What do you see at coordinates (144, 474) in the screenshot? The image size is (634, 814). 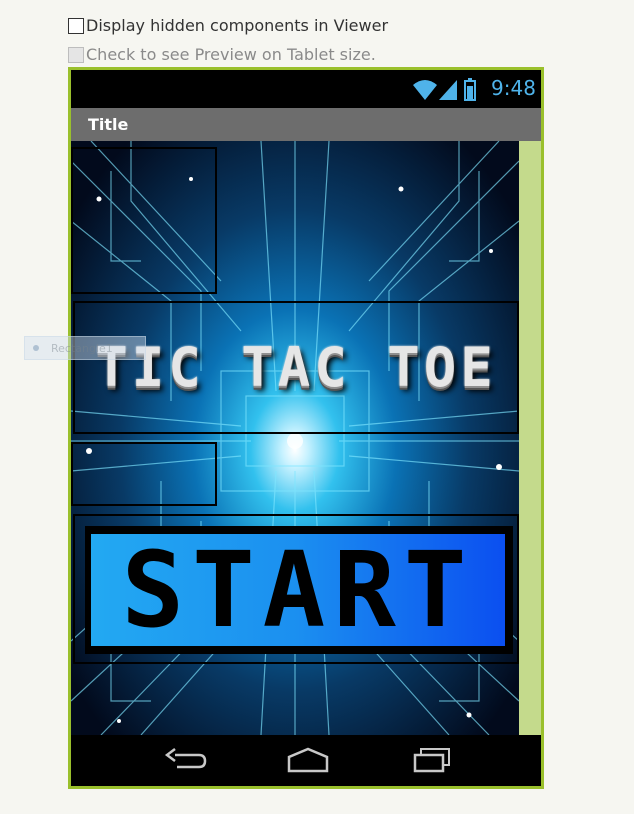 I see `arrangement-middle-left` at bounding box center [144, 474].